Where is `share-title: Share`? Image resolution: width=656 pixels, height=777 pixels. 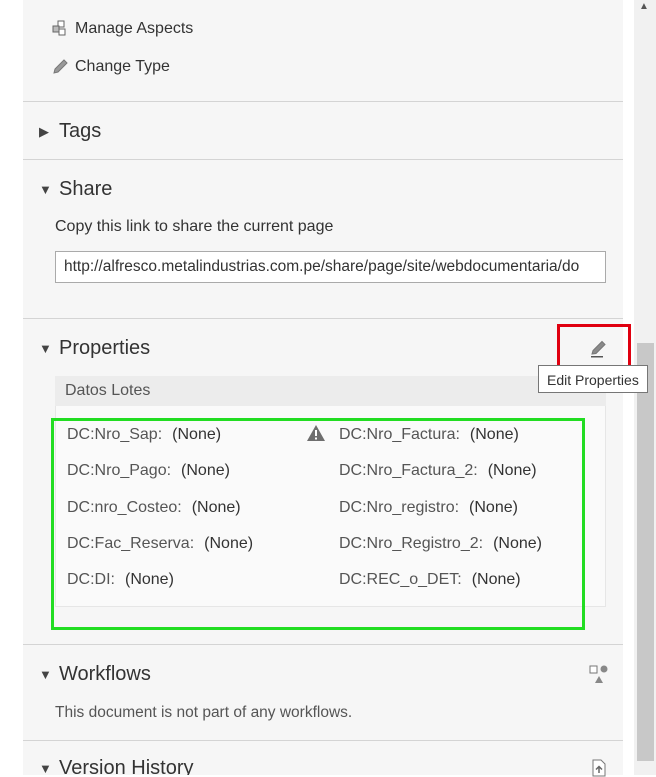 share-title: Share is located at coordinates (86, 189).